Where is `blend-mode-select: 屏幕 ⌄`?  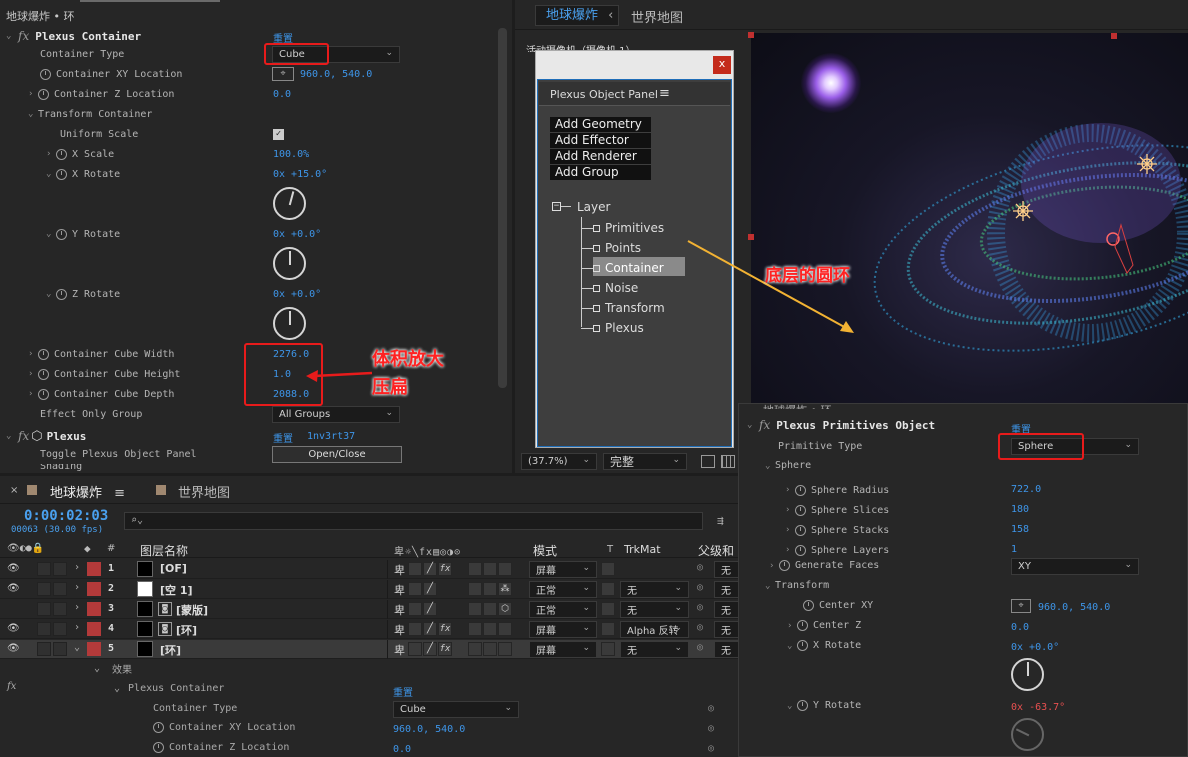 blend-mode-select: 屏幕 ⌄ is located at coordinates (563, 629).